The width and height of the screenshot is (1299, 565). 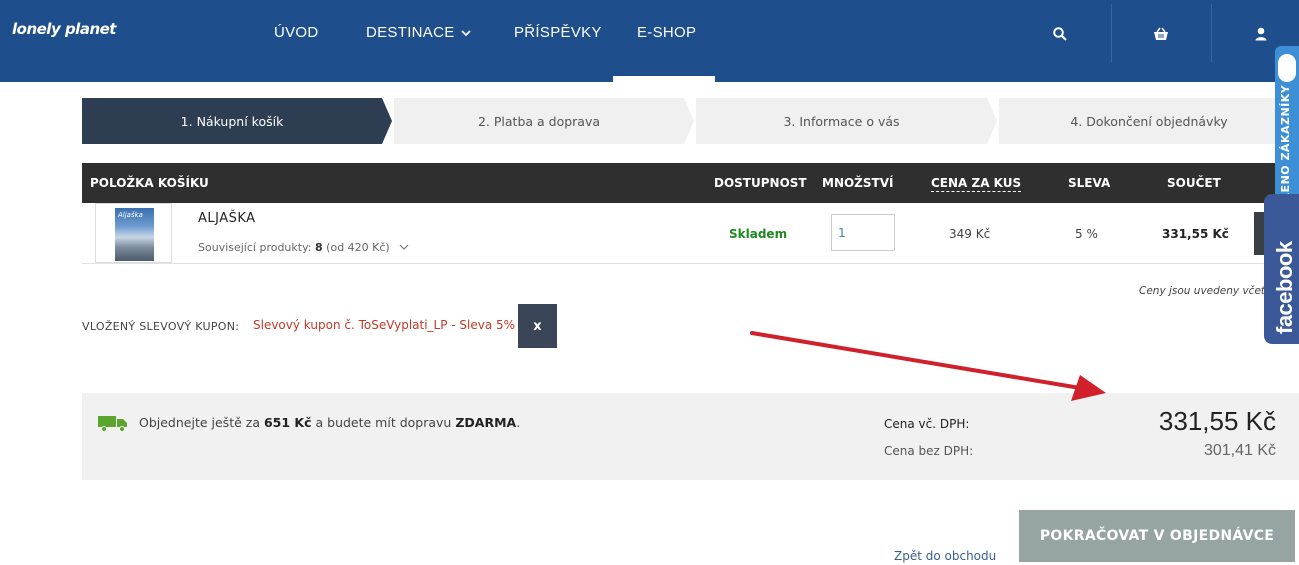 I want to click on price-without-vat: 301,41 Kč, so click(x=1239, y=450).